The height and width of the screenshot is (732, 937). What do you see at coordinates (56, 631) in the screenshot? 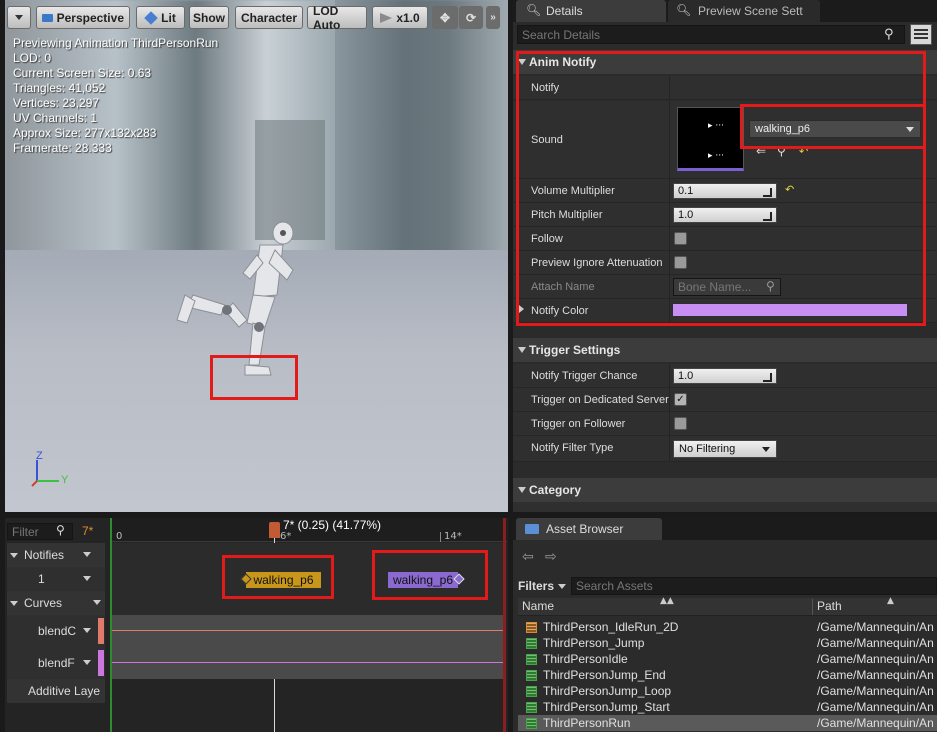
I see `track-curve-blendc: blendC` at bounding box center [56, 631].